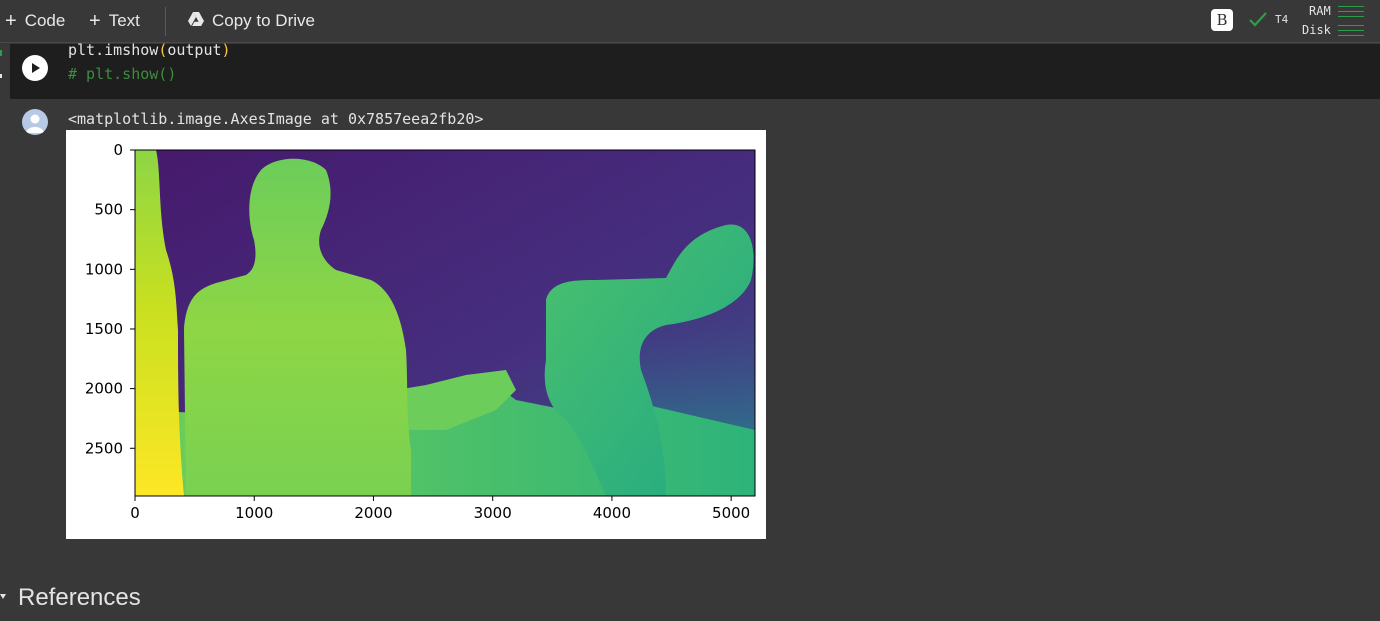 This screenshot has width=1380, height=621. What do you see at coordinates (165, 21) in the screenshot?
I see `toolbar-divider` at bounding box center [165, 21].